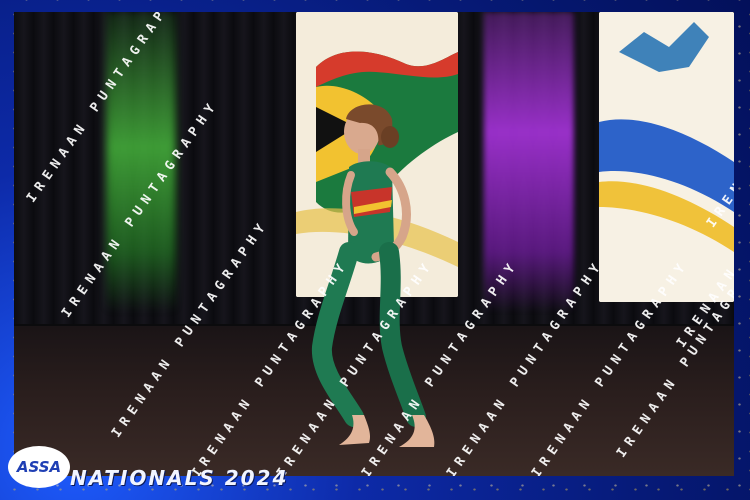  What do you see at coordinates (141, 162) in the screenshot?
I see `green-spotlight` at bounding box center [141, 162].